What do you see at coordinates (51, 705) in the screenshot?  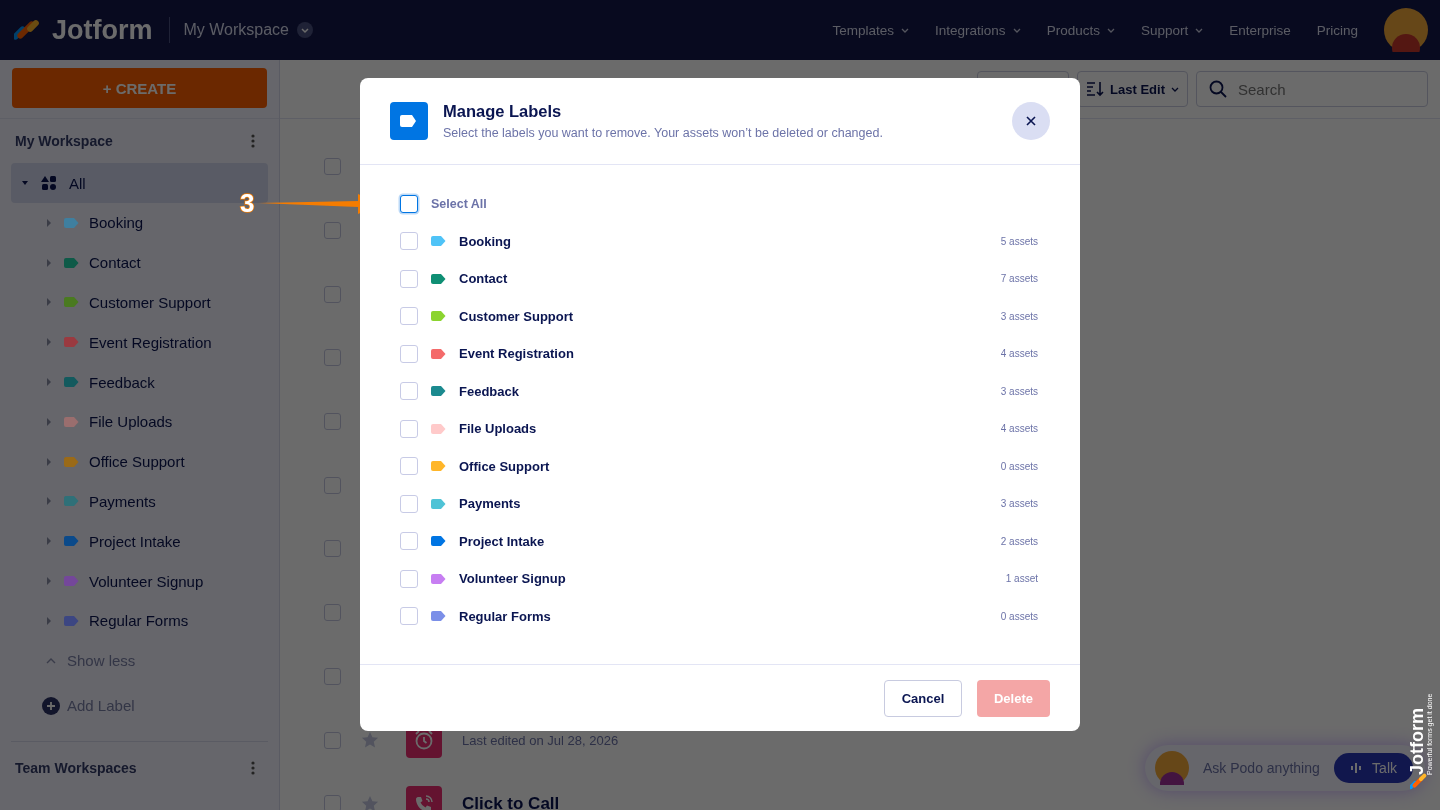 I see `plus-icon` at bounding box center [51, 705].